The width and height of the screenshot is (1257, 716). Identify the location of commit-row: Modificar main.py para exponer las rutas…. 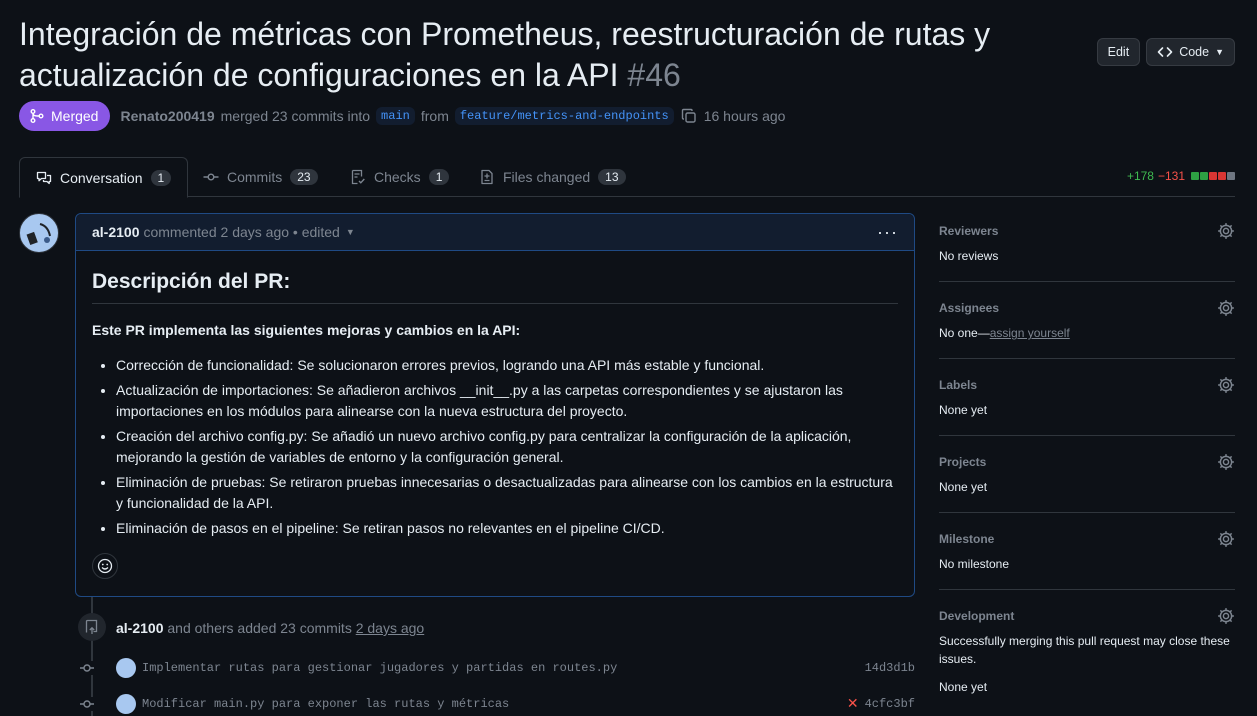
(497, 704).